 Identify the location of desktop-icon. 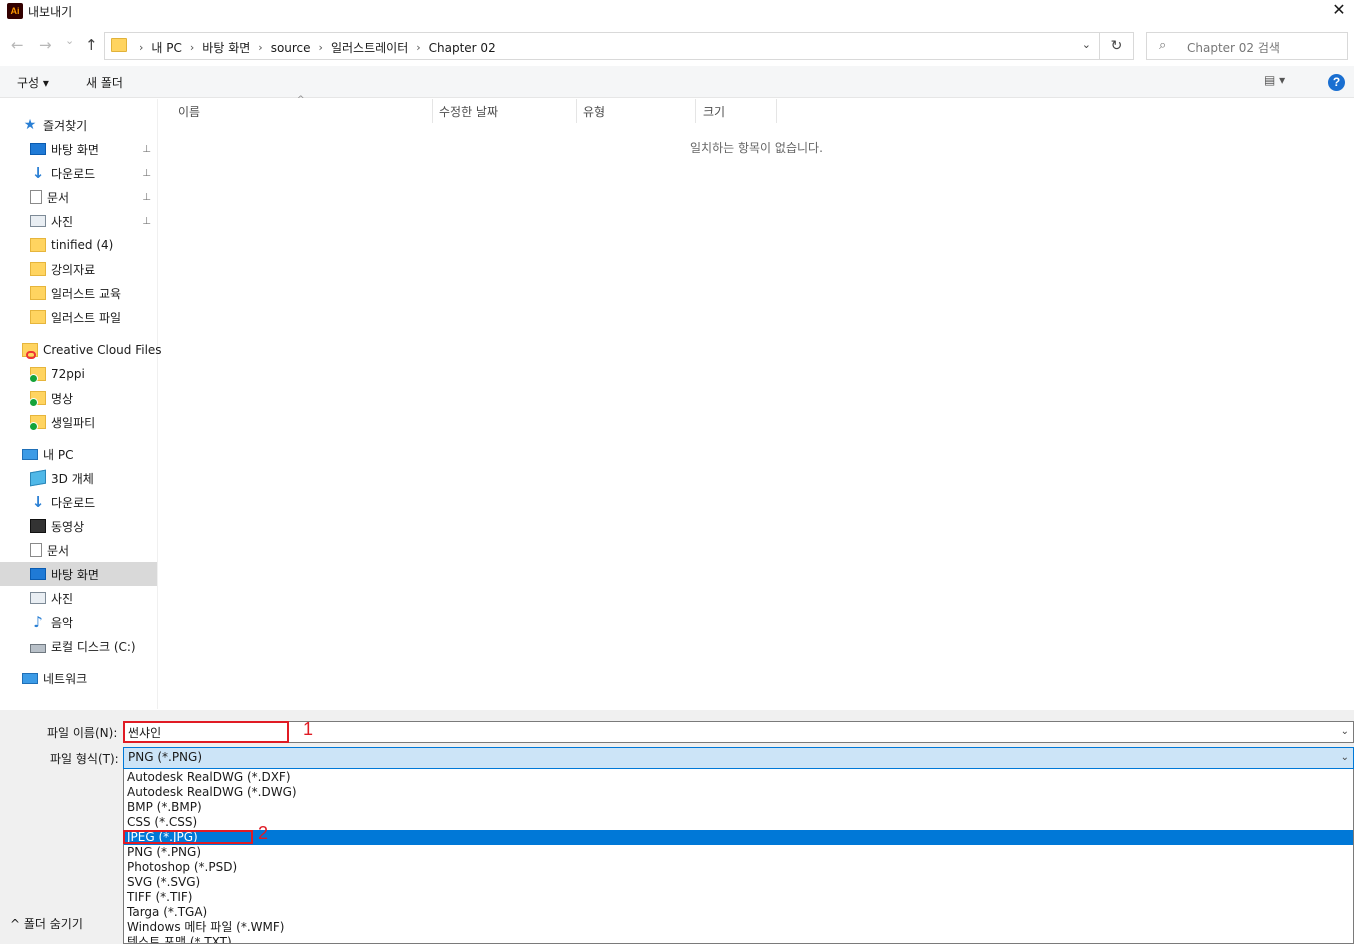
(38, 574).